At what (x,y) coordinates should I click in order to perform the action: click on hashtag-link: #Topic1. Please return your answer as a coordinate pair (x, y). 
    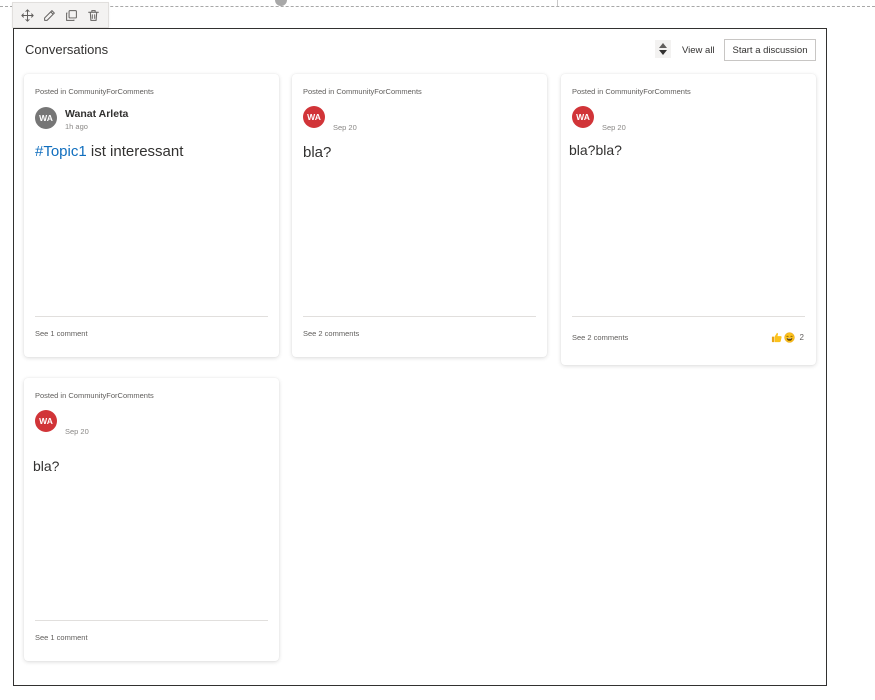
    Looking at the image, I should click on (61, 151).